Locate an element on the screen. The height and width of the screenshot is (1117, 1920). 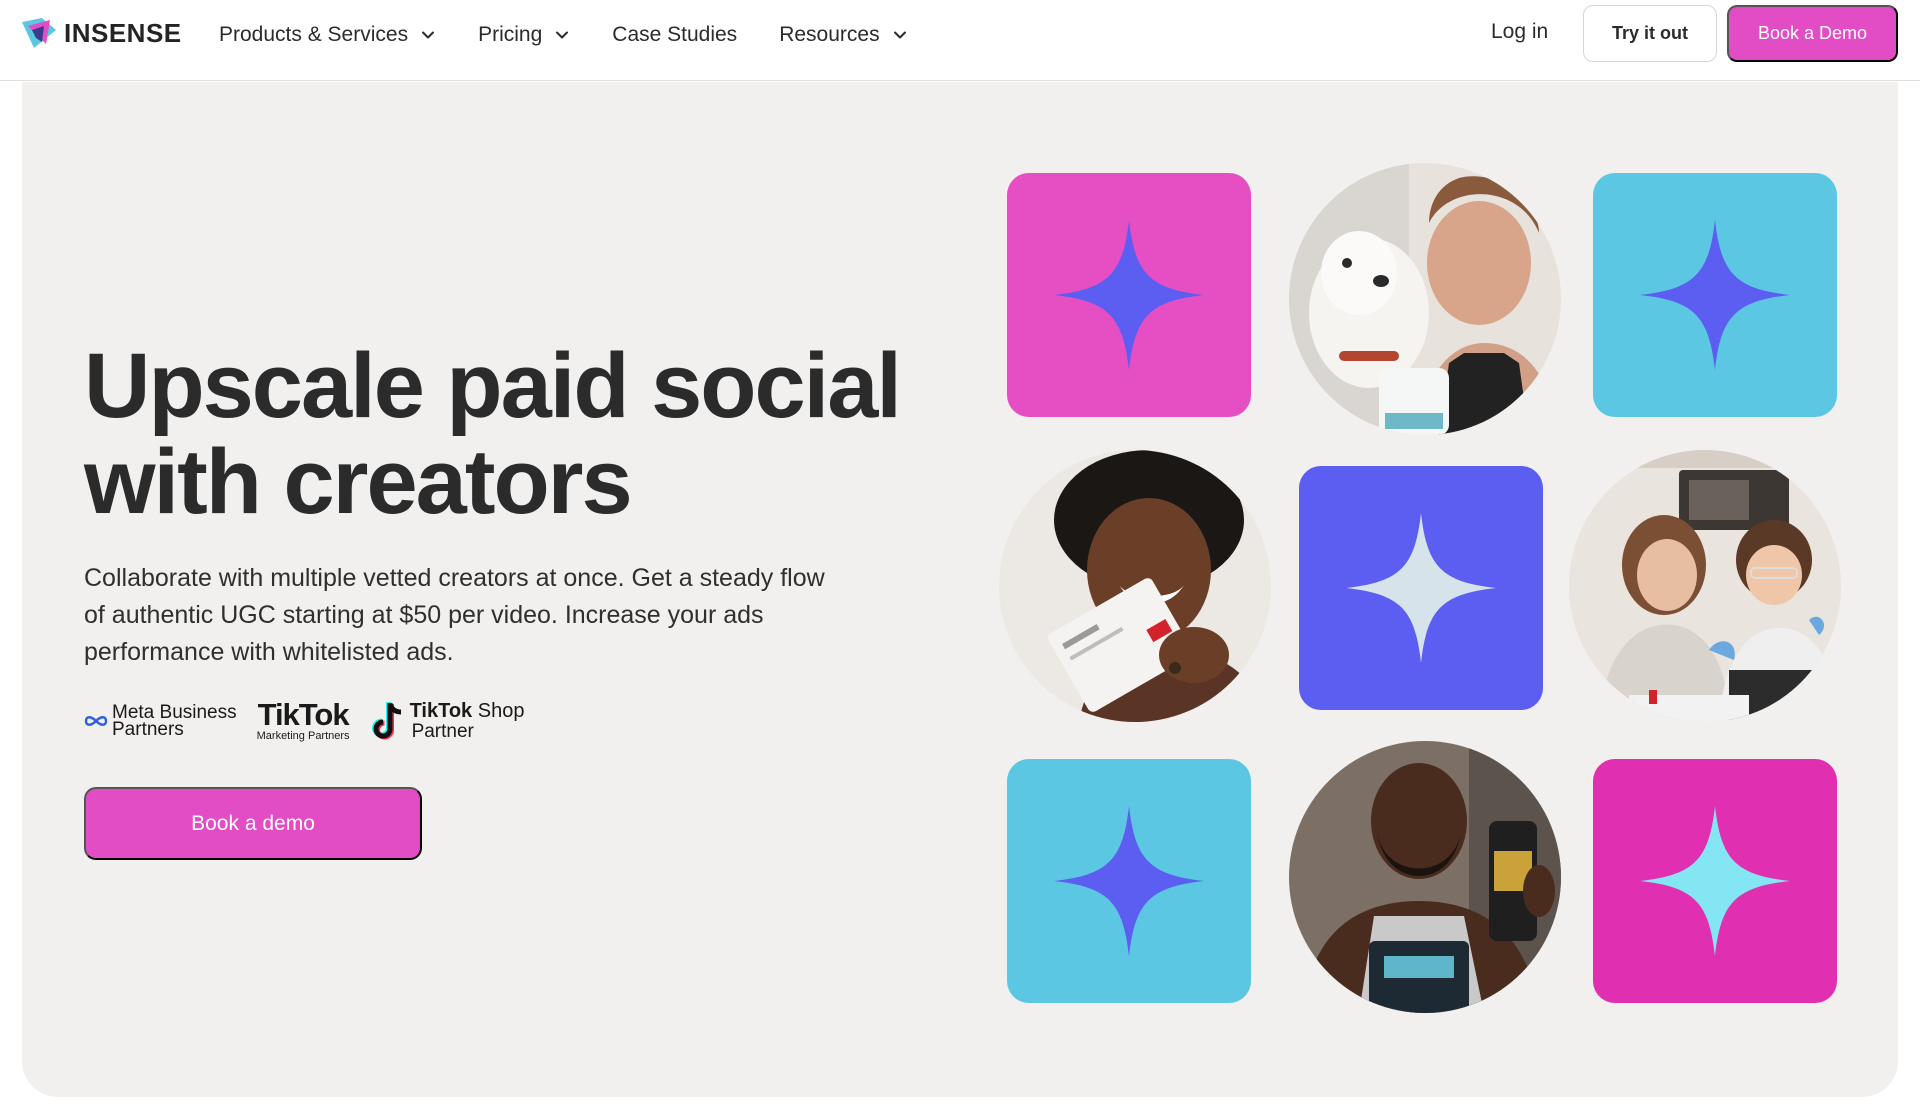
tiktok-shop-partner-badge: TikTok Shop Partner is located at coordinates (447, 720).